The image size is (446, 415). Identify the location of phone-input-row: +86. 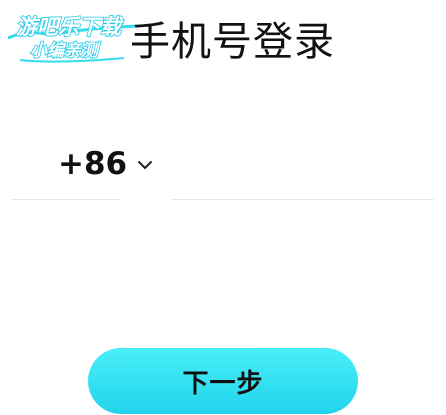
(223, 169).